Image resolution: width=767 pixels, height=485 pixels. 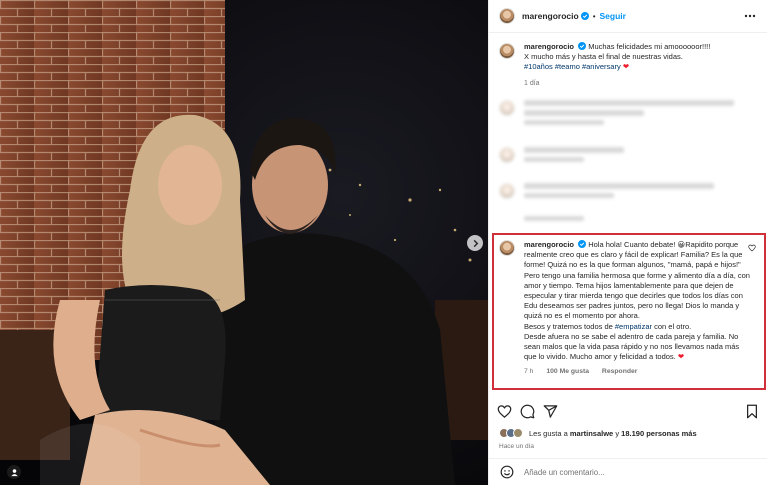 I want to click on paper-plane-icon, so click(x=550, y=411).